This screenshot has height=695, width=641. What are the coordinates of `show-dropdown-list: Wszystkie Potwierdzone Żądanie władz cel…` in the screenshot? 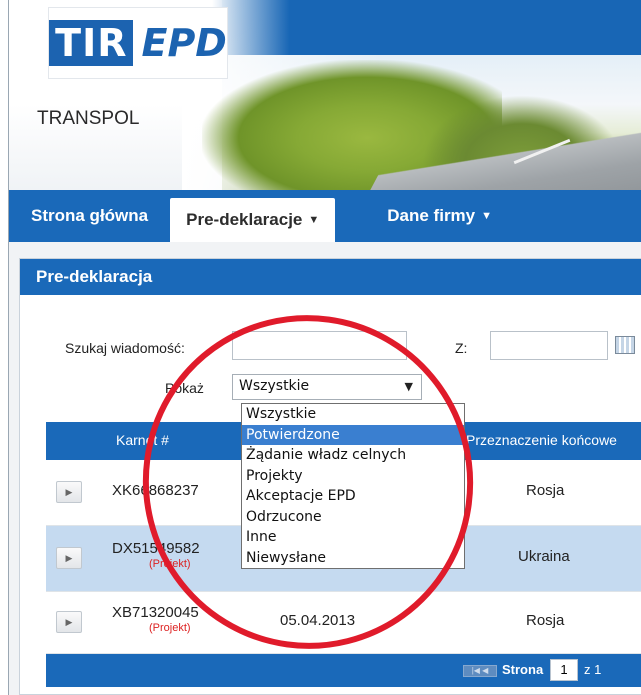 It's located at (353, 486).